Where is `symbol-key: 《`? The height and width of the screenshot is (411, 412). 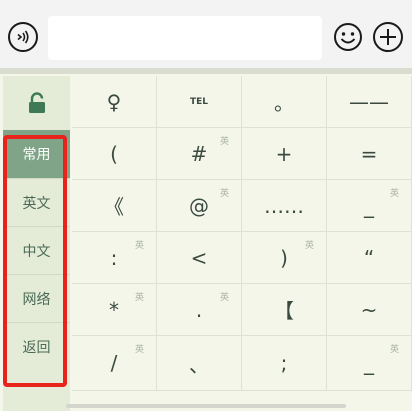 symbol-key: 《 is located at coordinates (114, 206).